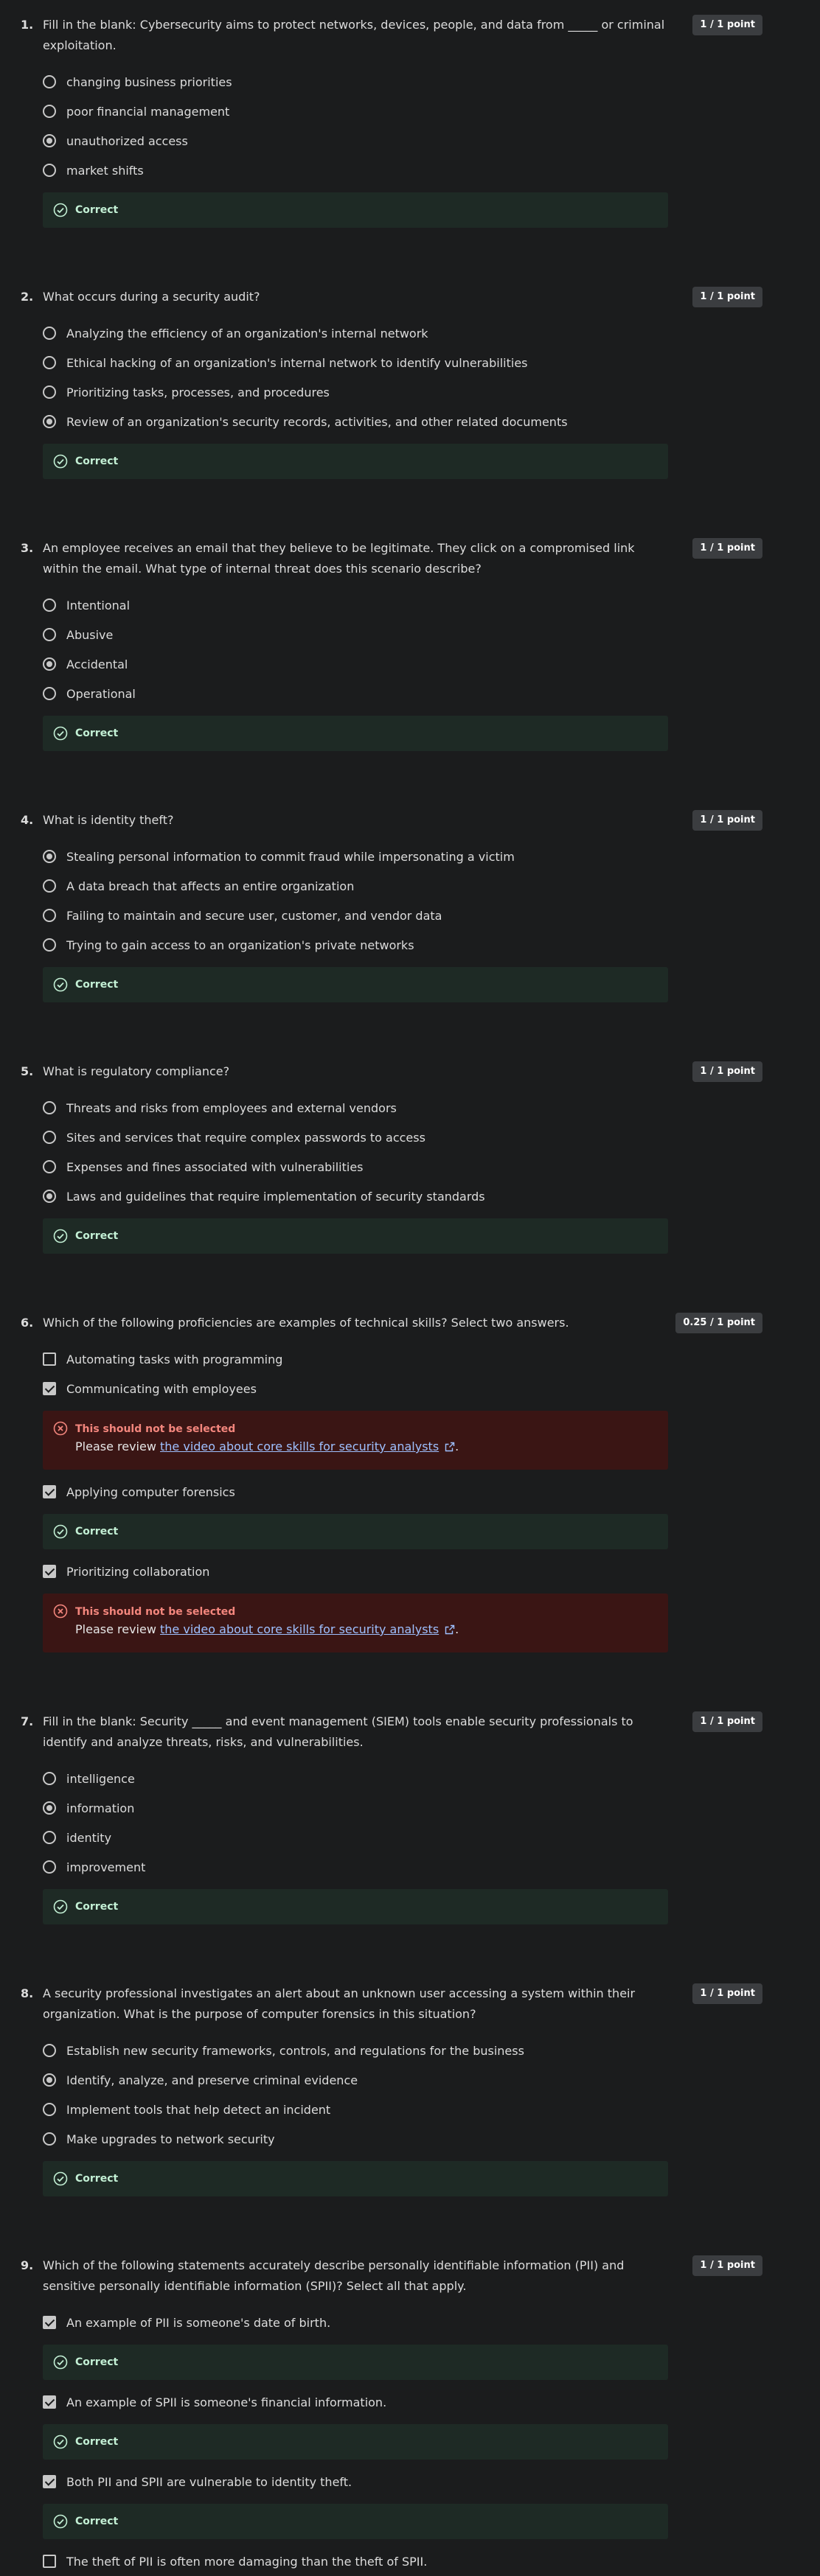 The width and height of the screenshot is (820, 2576). I want to click on radio-option: poor financial management, so click(402, 111).